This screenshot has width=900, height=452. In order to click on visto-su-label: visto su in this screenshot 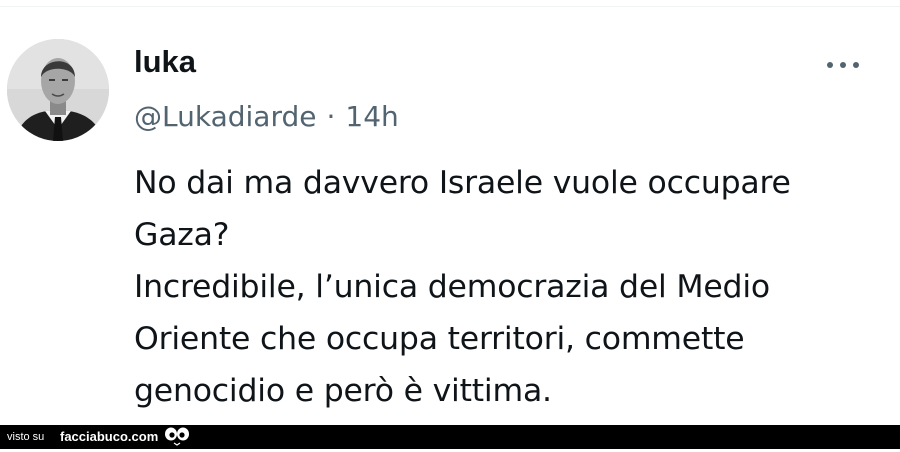, I will do `click(26, 437)`.